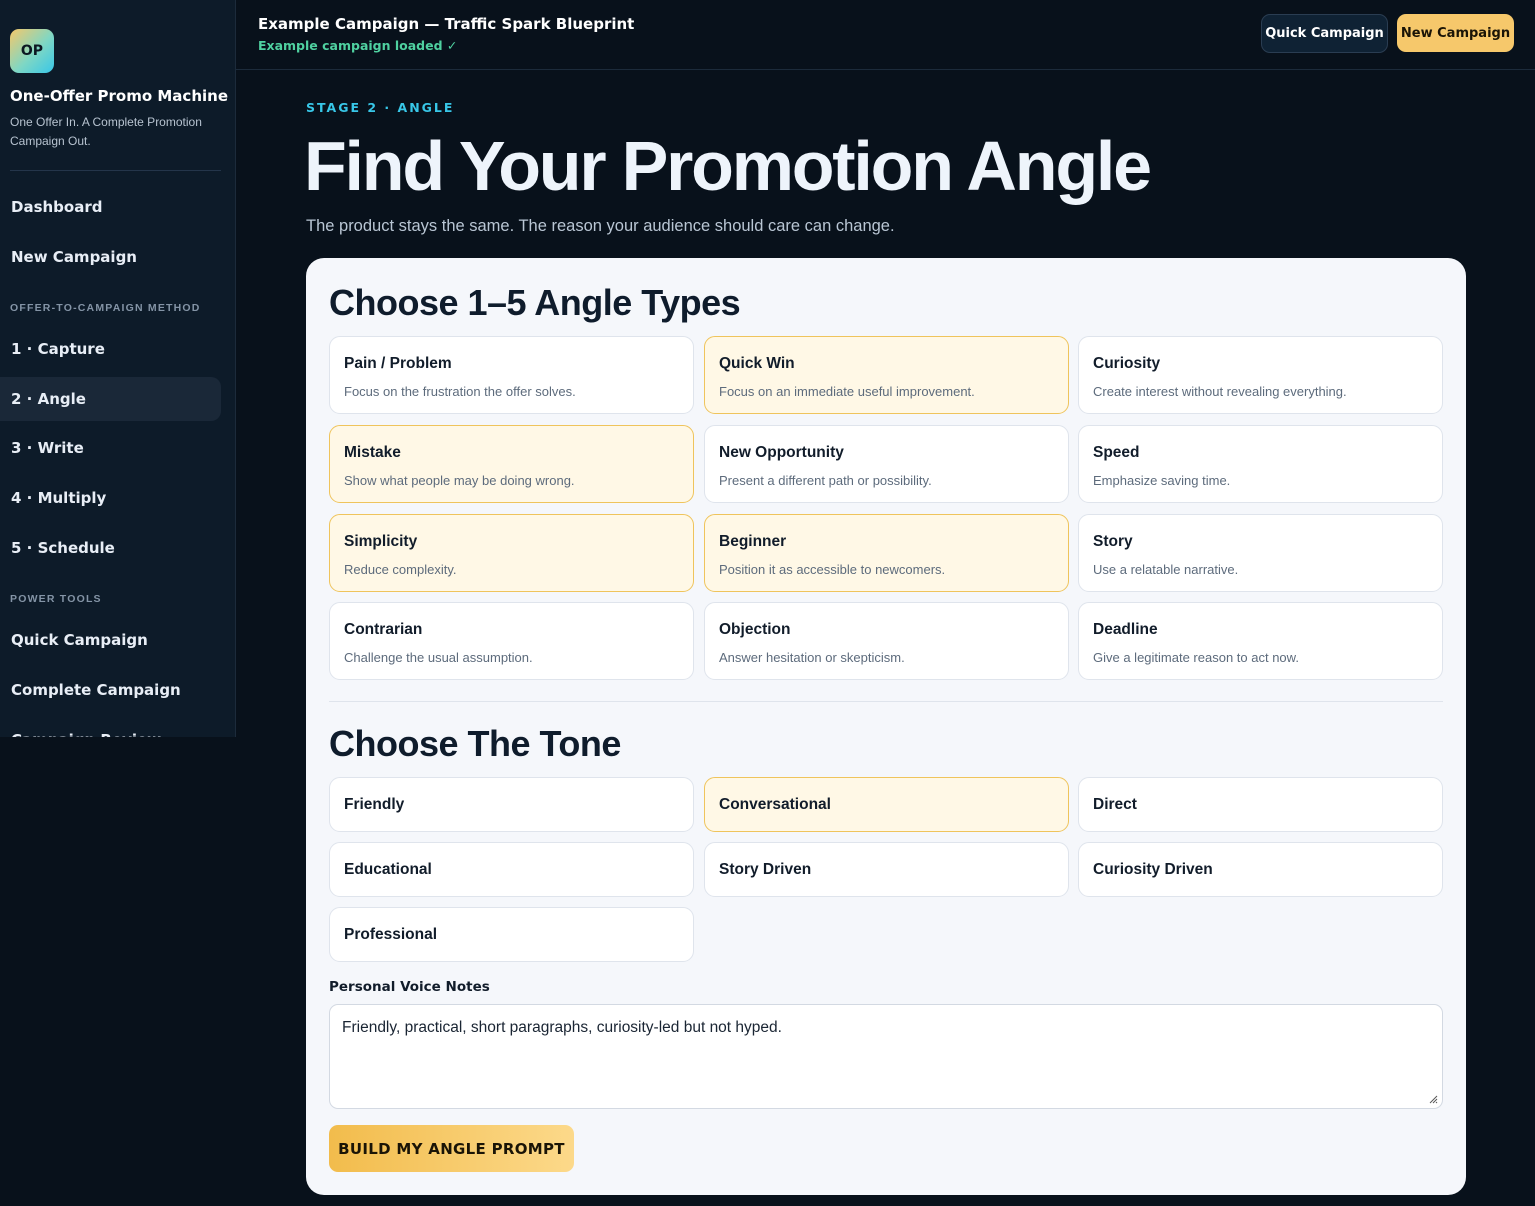  Describe the element at coordinates (1455, 33) in the screenshot. I see `new-campaign-button: New Campaign` at that location.